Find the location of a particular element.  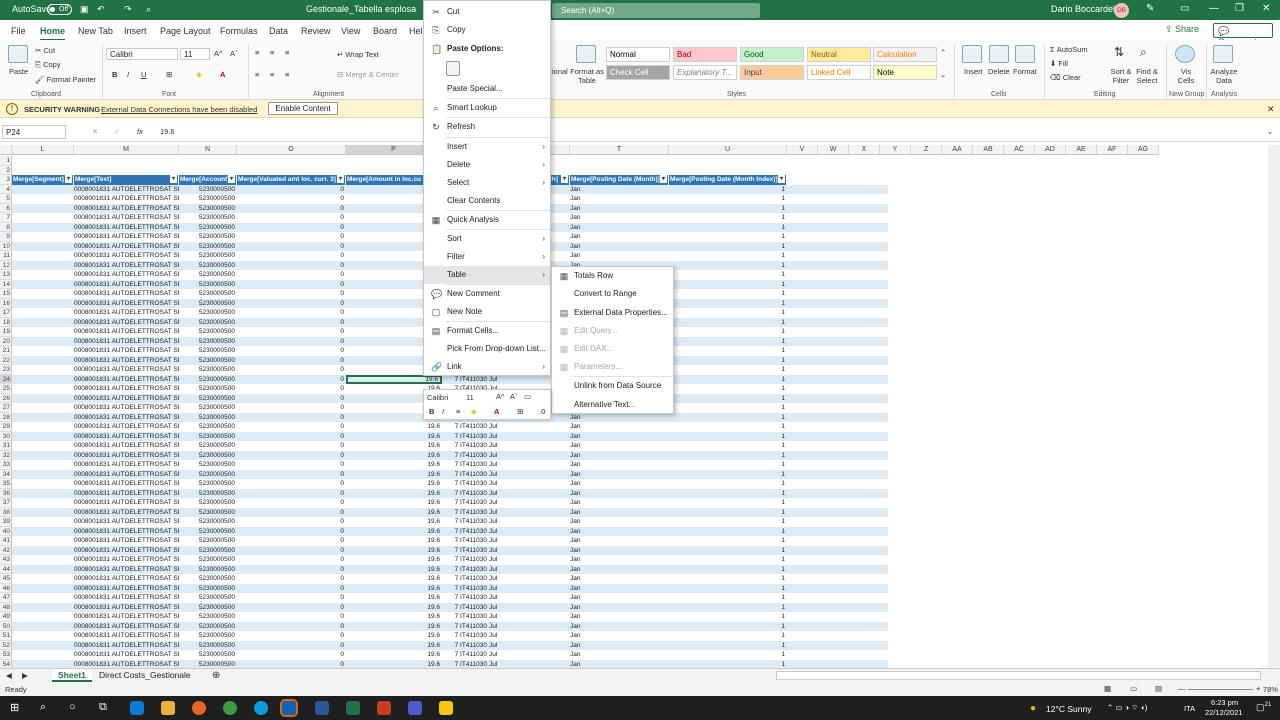

horizontal-scrollbar is located at coordinates (1018, 675).